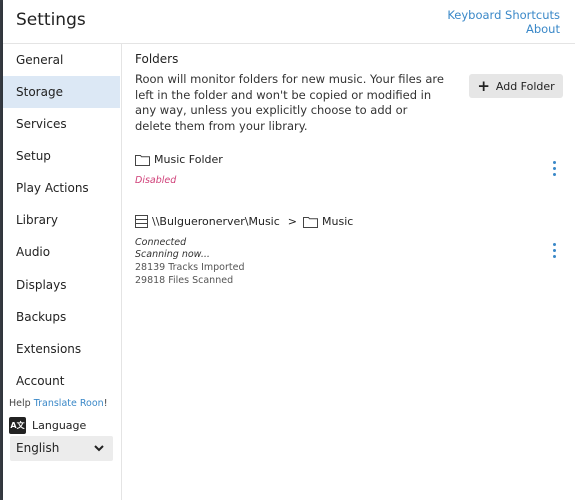 The width and height of the screenshot is (575, 500). I want to click on settings-header: Settings Keyboard Shortcuts About, so click(289, 22).